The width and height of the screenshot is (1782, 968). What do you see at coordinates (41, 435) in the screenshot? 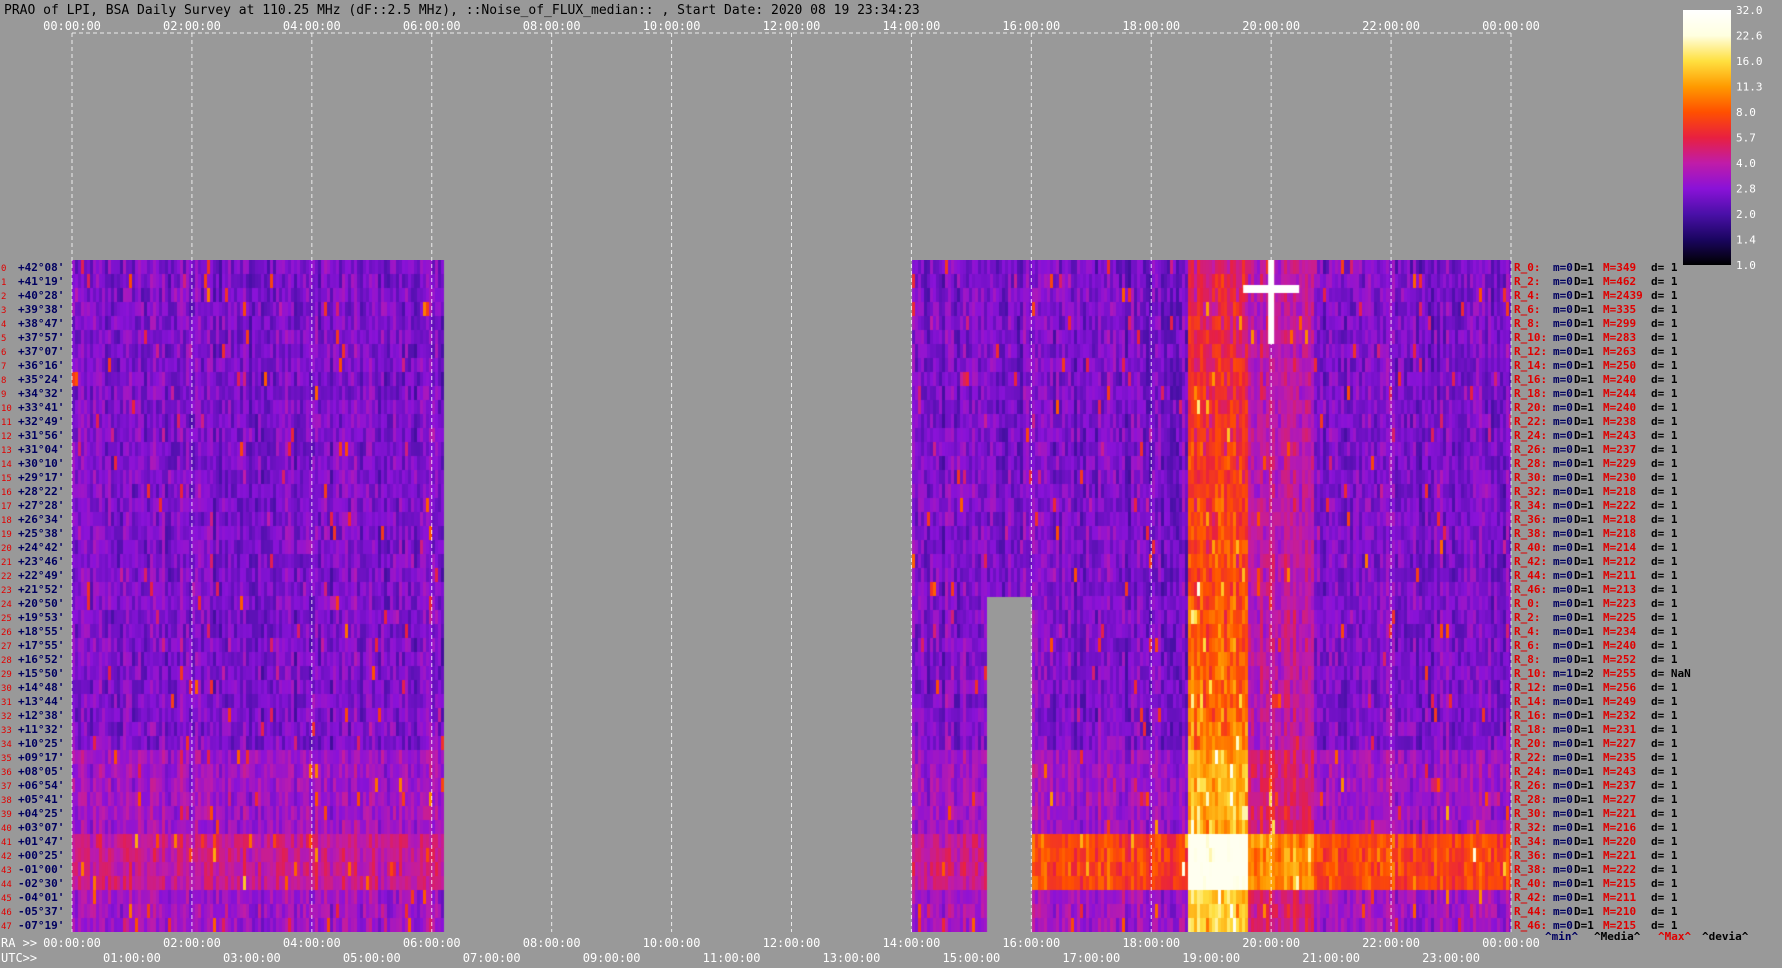
I see `declination-label: +31°56'` at bounding box center [41, 435].